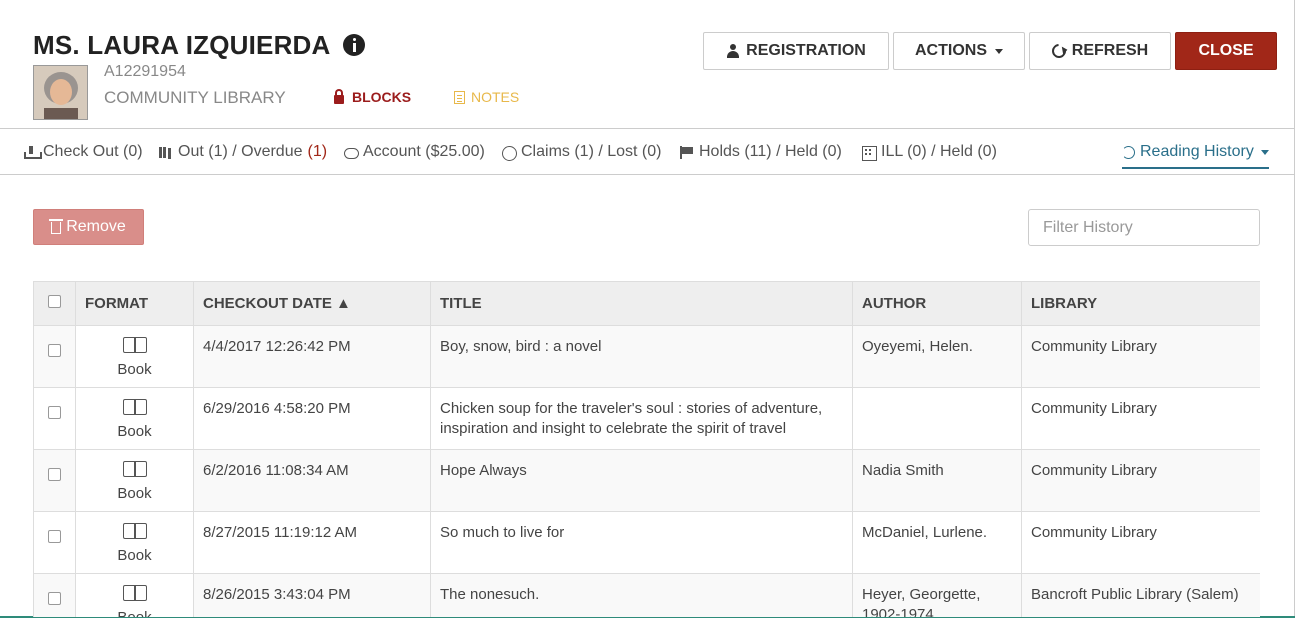 This screenshot has height=618, width=1295. Describe the element at coordinates (240, 151) in the screenshot. I see `nav-out-label: Out (1) / Overdue` at that location.